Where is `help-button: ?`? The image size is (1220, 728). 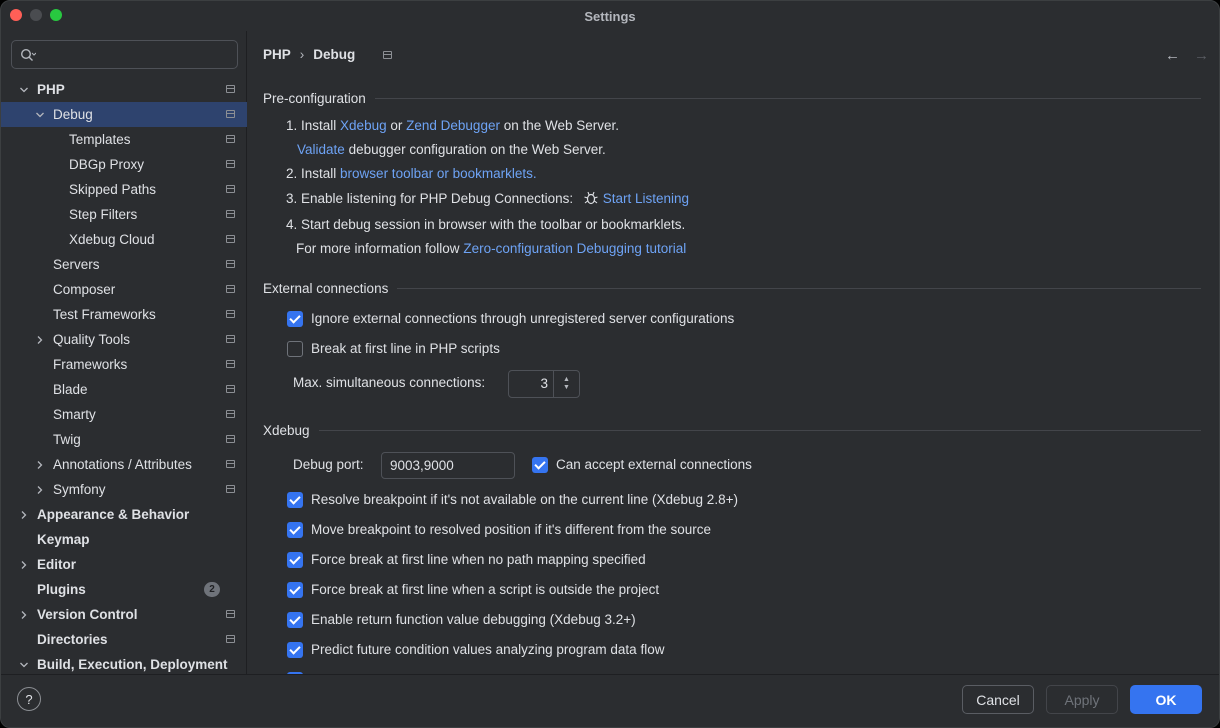
help-button: ? is located at coordinates (29, 699).